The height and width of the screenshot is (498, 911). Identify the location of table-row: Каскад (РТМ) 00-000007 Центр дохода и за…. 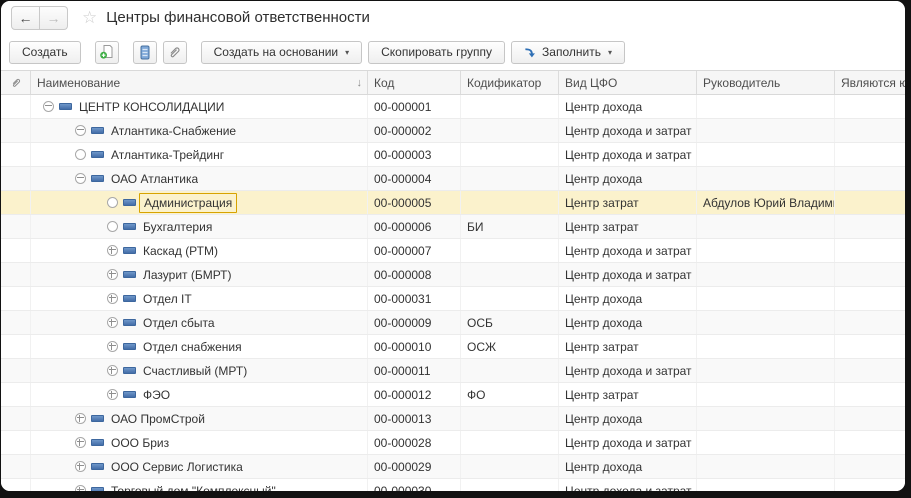
(453, 251).